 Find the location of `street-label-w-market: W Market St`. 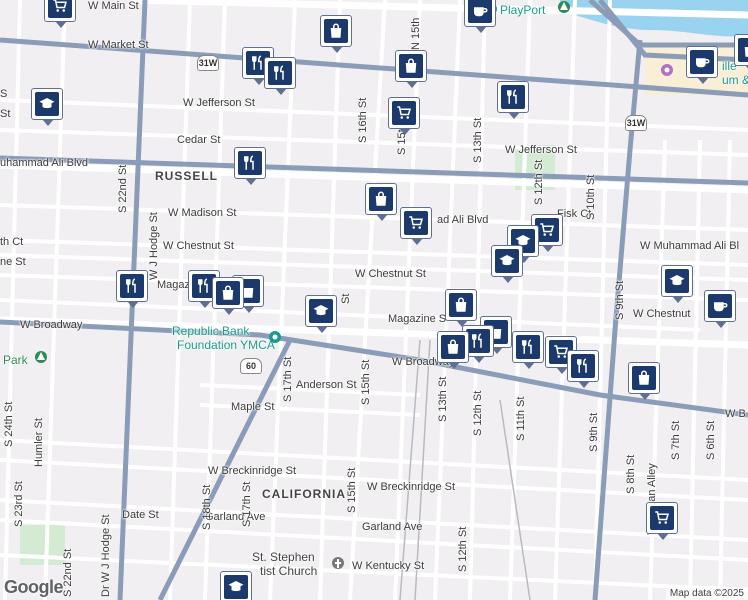

street-label-w-market: W Market St is located at coordinates (118, 45).